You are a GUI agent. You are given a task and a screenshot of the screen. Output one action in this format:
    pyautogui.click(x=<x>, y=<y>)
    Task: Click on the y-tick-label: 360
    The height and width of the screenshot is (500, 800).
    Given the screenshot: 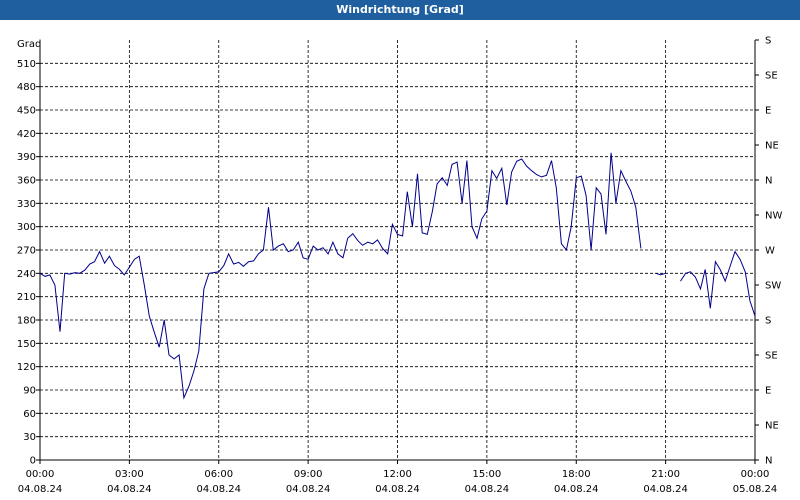 What is the action you would take?
    pyautogui.click(x=26, y=181)
    